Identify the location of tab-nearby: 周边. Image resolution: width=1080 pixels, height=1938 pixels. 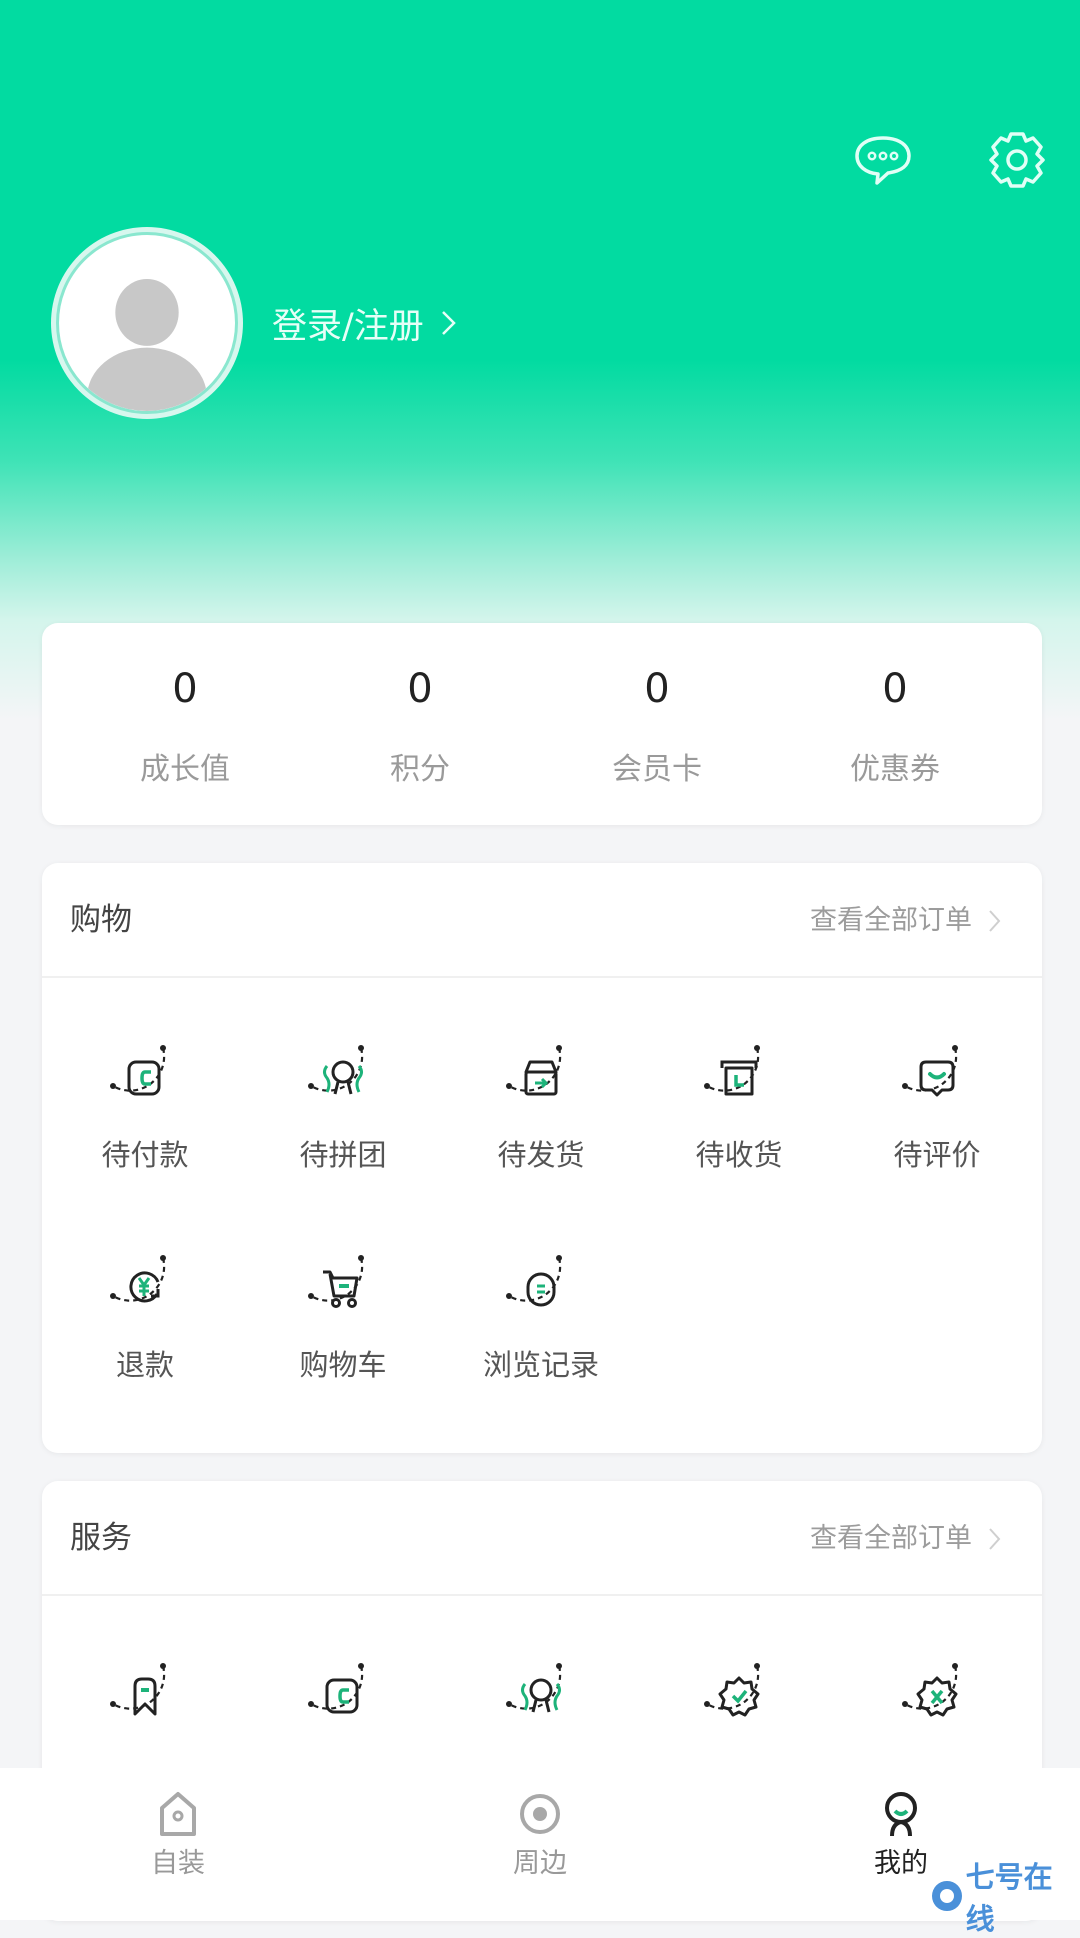
(540, 1833).